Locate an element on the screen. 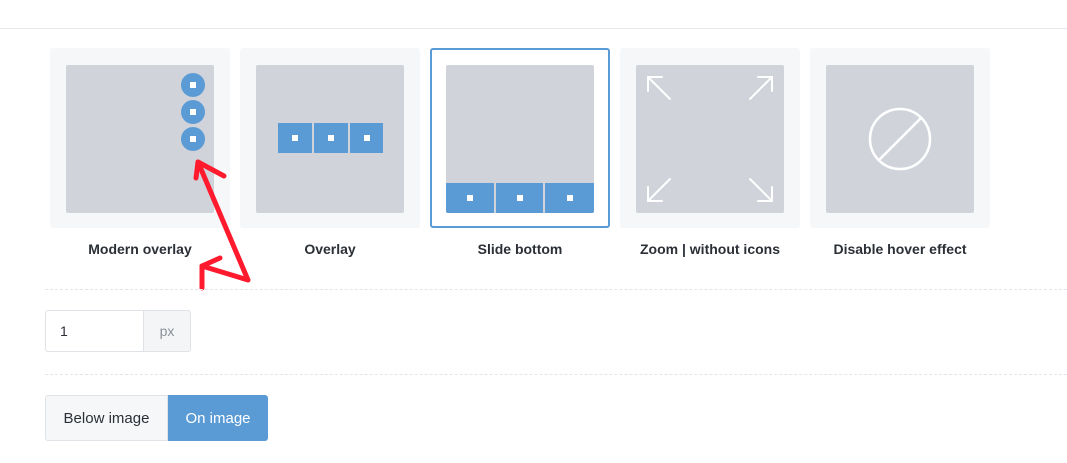 The width and height of the screenshot is (1067, 463). hover-option-overlay: Overlay is located at coordinates (330, 152).